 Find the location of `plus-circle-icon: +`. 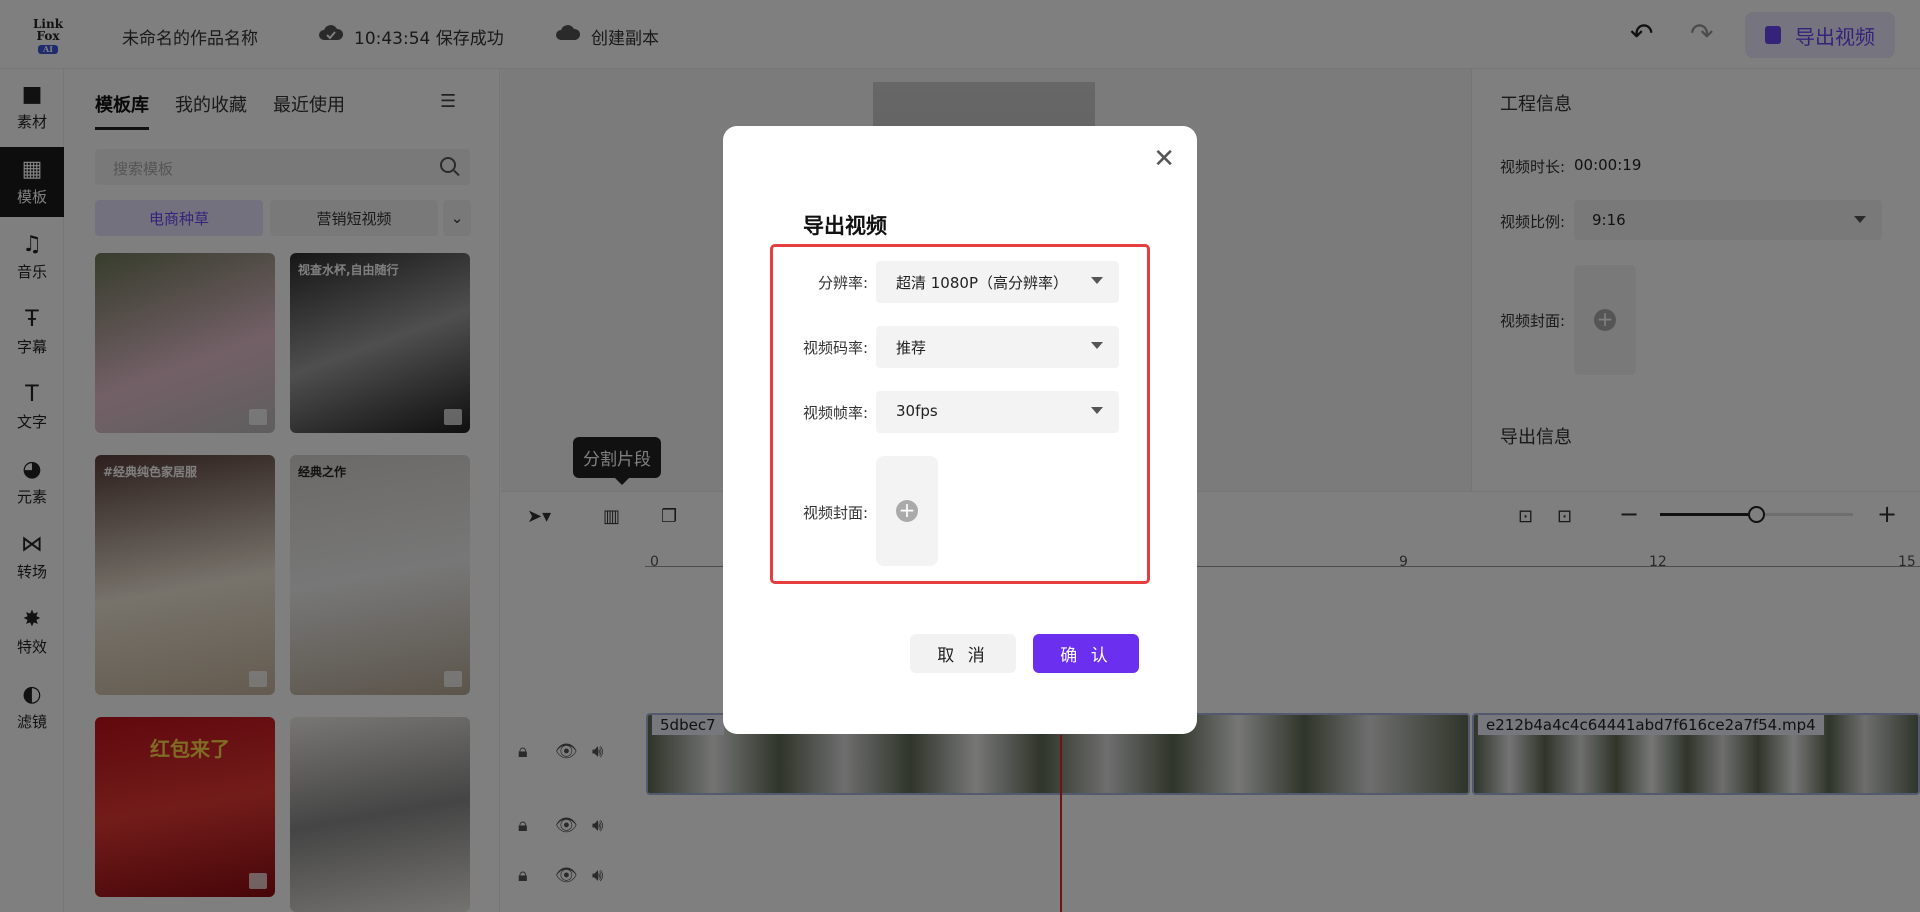

plus-circle-icon: + is located at coordinates (907, 511).